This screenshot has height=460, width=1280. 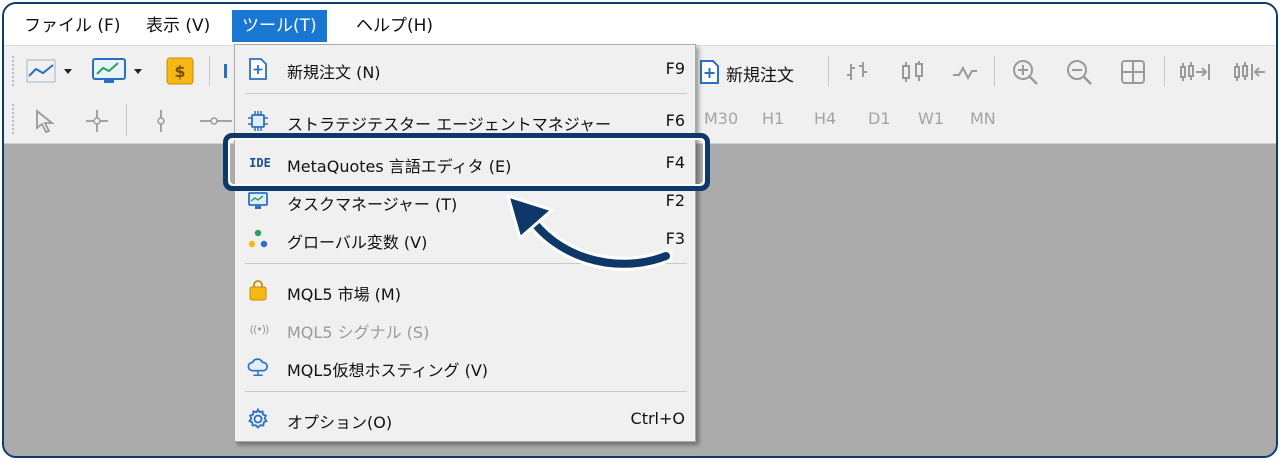 I want to click on crosshair-icon, so click(x=97, y=121).